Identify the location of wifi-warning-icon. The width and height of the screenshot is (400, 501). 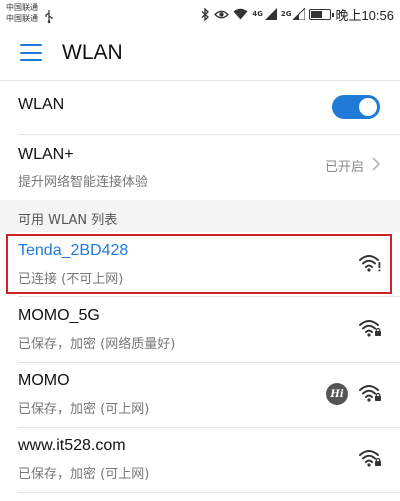
(370, 265).